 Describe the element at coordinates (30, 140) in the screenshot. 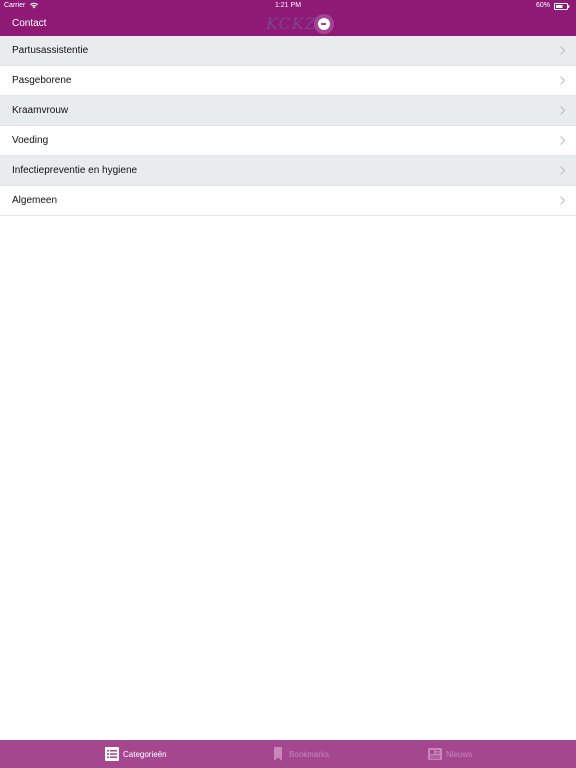

I see `list-item-label: Voeding` at that location.